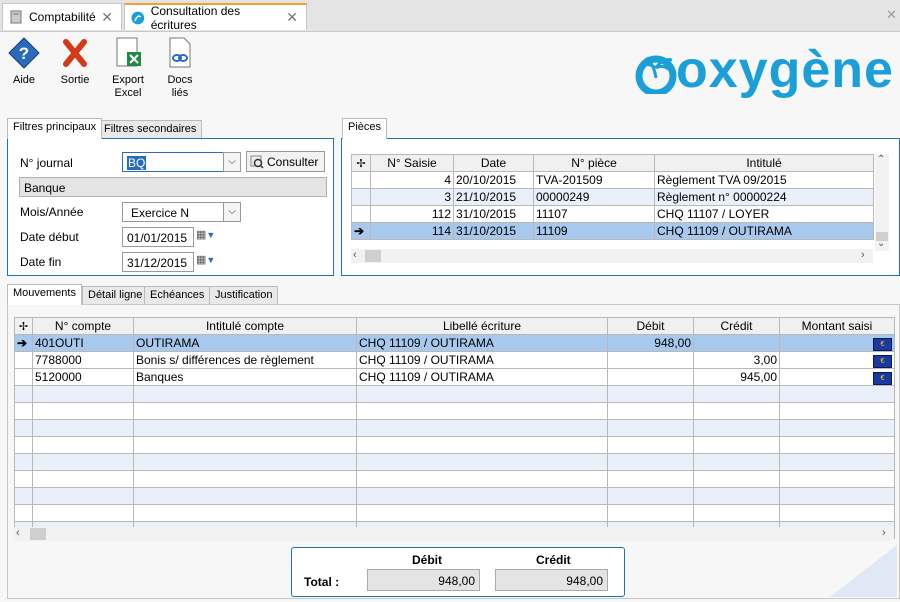 The image size is (900, 602). Describe the element at coordinates (128, 80) in the screenshot. I see `export-label: Export` at that location.